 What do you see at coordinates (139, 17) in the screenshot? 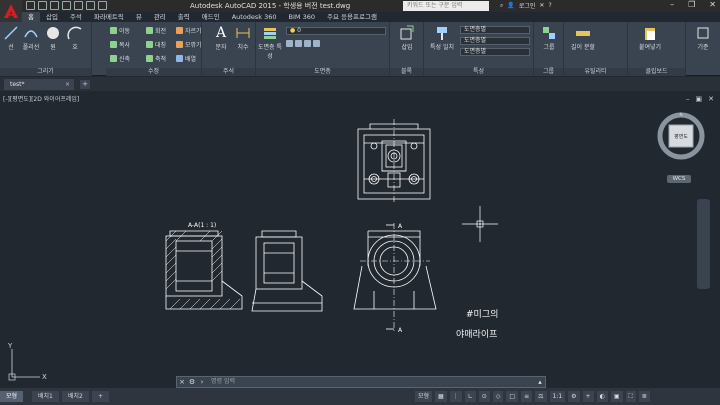
I see `tab-view: 뷰` at bounding box center [139, 17].